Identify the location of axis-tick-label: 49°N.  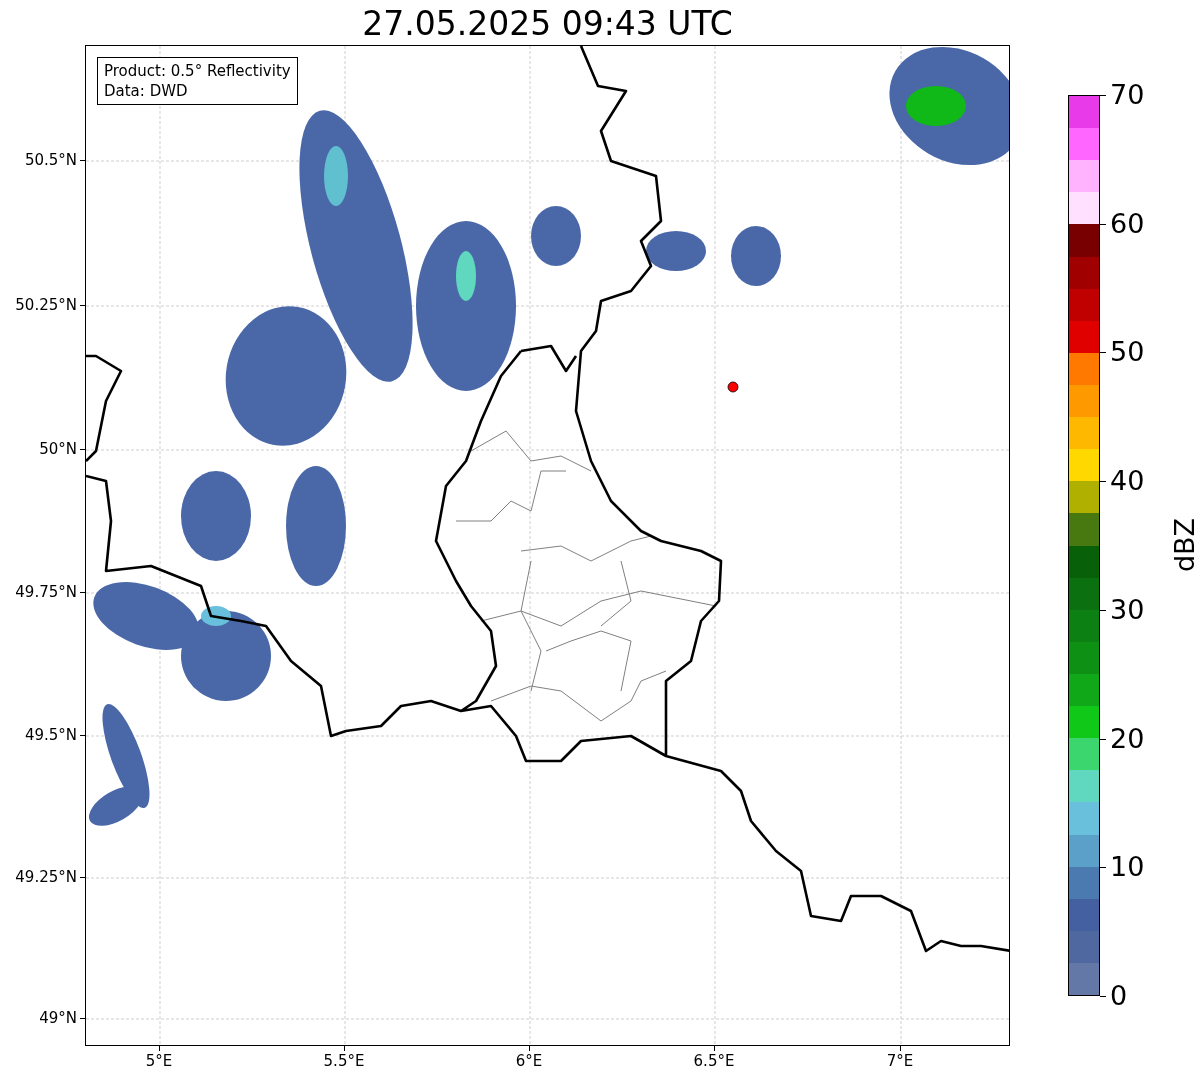
(58, 1018).